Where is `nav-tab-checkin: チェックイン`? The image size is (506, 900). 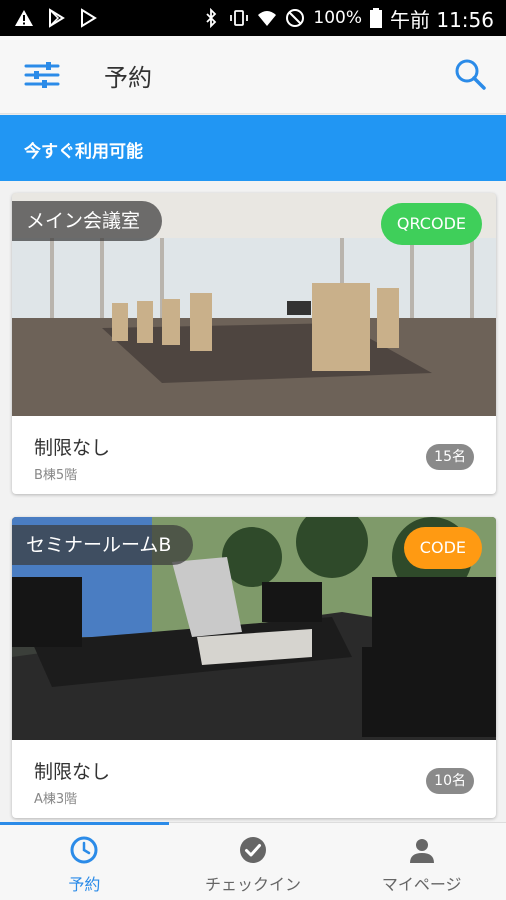 nav-tab-checkin: チェックイン is located at coordinates (253, 861).